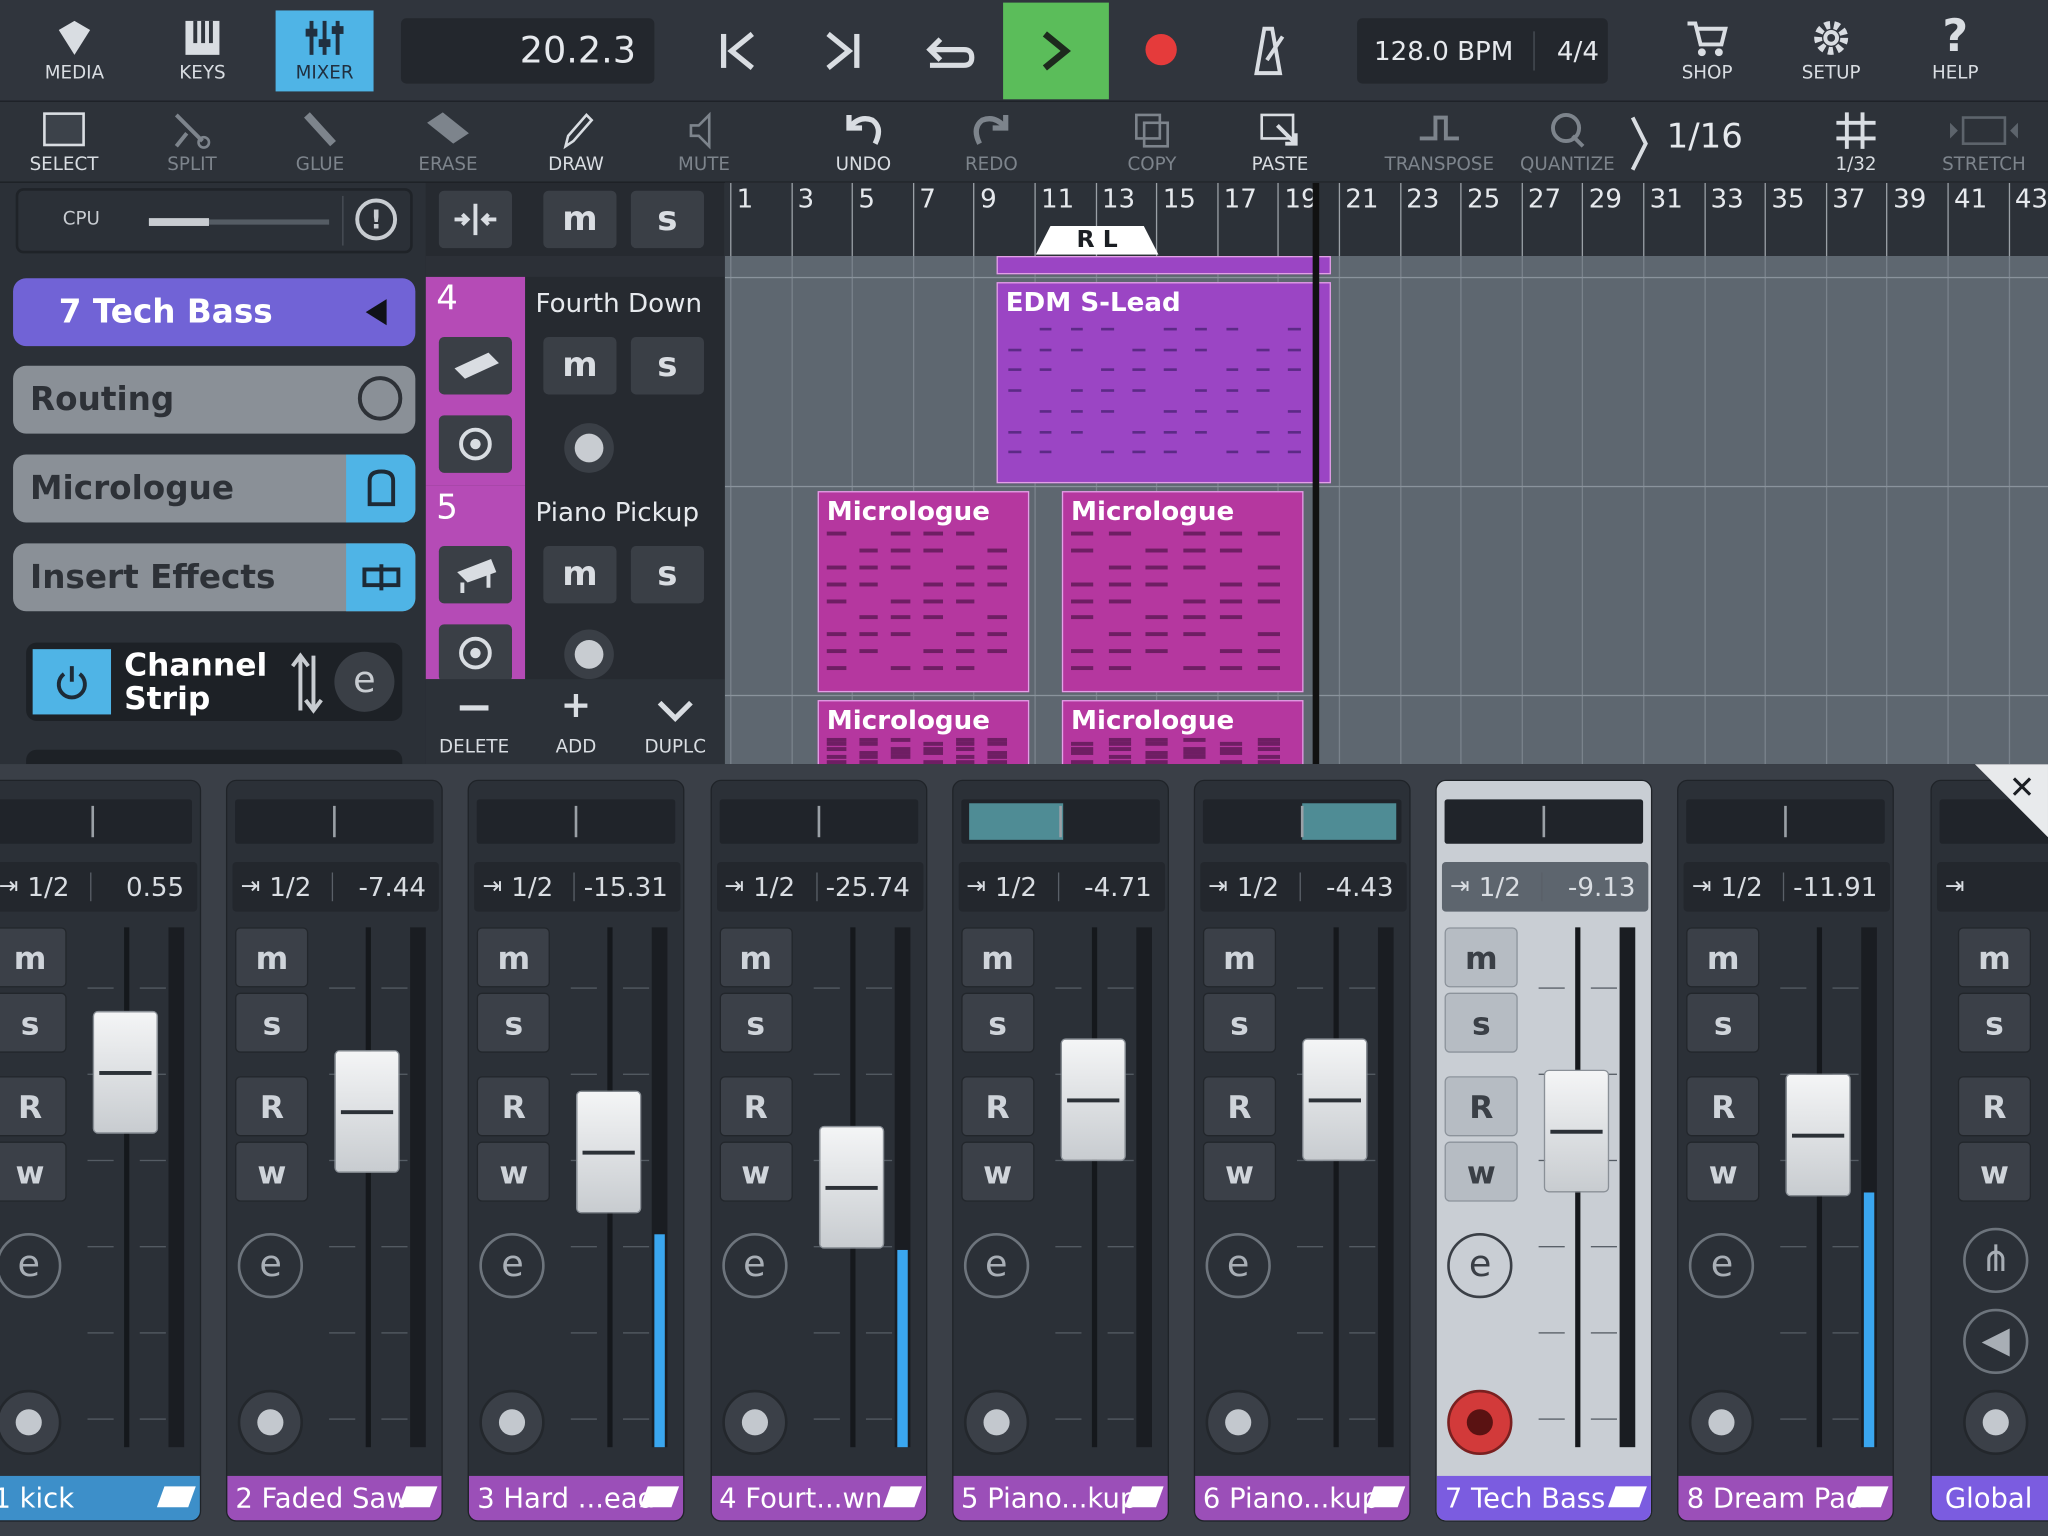 The image size is (2048, 1536). What do you see at coordinates (474, 723) in the screenshot?
I see `delete-track-button: DELETE` at bounding box center [474, 723].